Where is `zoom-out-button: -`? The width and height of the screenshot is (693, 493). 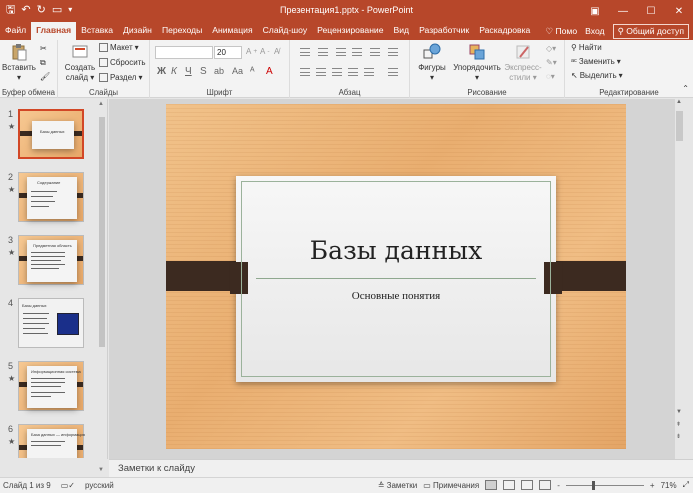 zoom-out-button: - is located at coordinates (558, 485).